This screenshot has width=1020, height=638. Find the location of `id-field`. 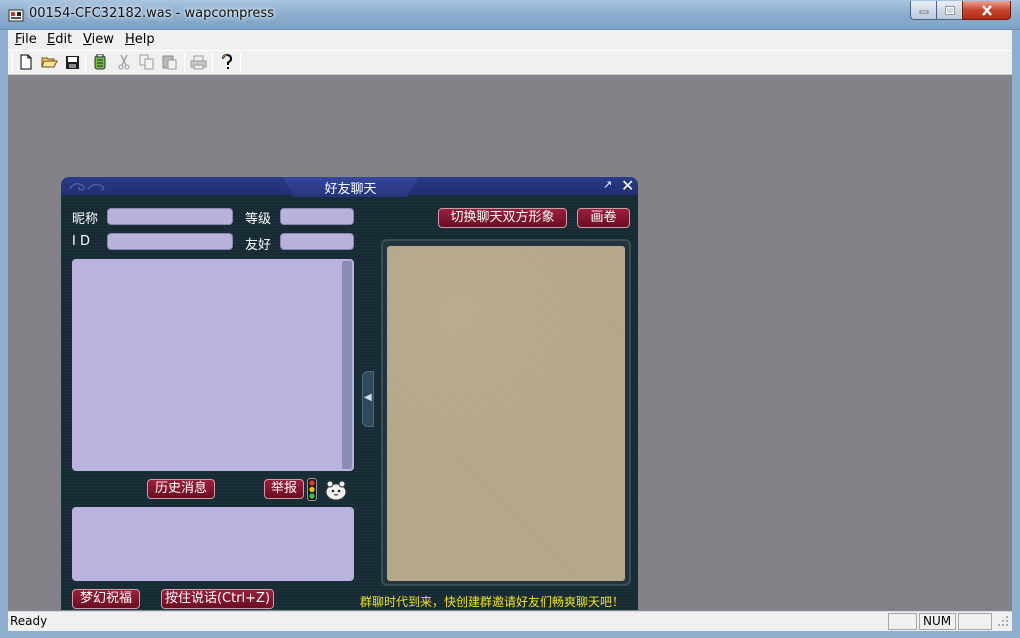

id-field is located at coordinates (170, 241).